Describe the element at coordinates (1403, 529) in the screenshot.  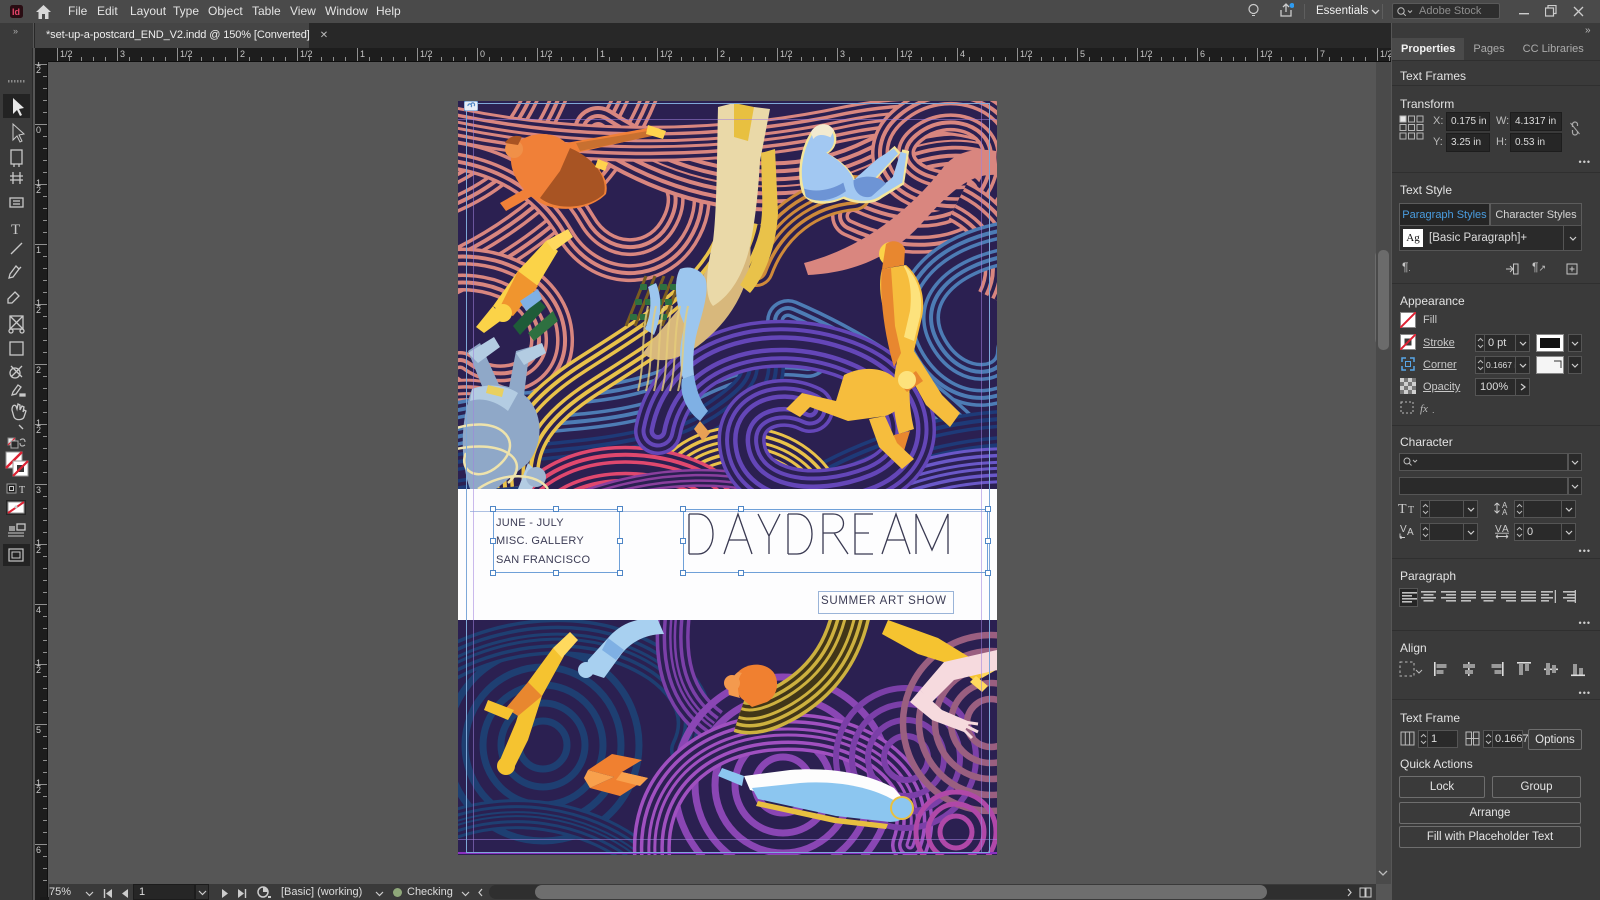
I see `svg-text: V` at that location.